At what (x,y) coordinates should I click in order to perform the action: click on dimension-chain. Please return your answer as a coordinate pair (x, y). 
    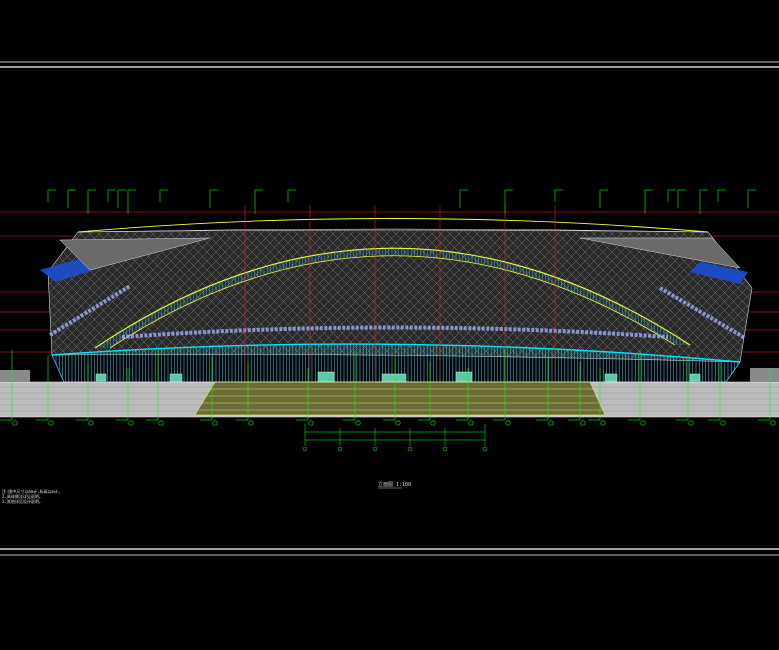
    Looking at the image, I should click on (395, 438).